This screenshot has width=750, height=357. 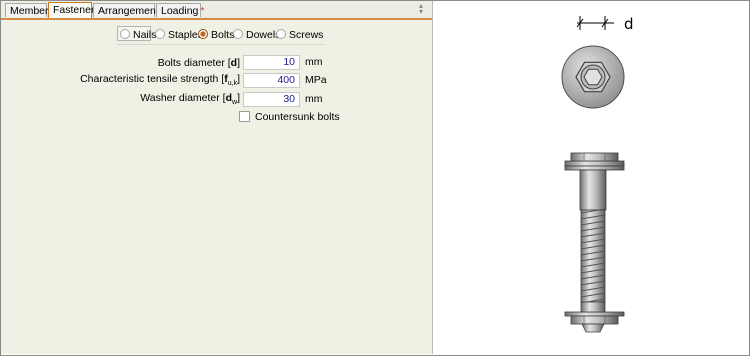 I want to click on bolts-diameter-label: Bolts diameter [d], so click(x=199, y=63).